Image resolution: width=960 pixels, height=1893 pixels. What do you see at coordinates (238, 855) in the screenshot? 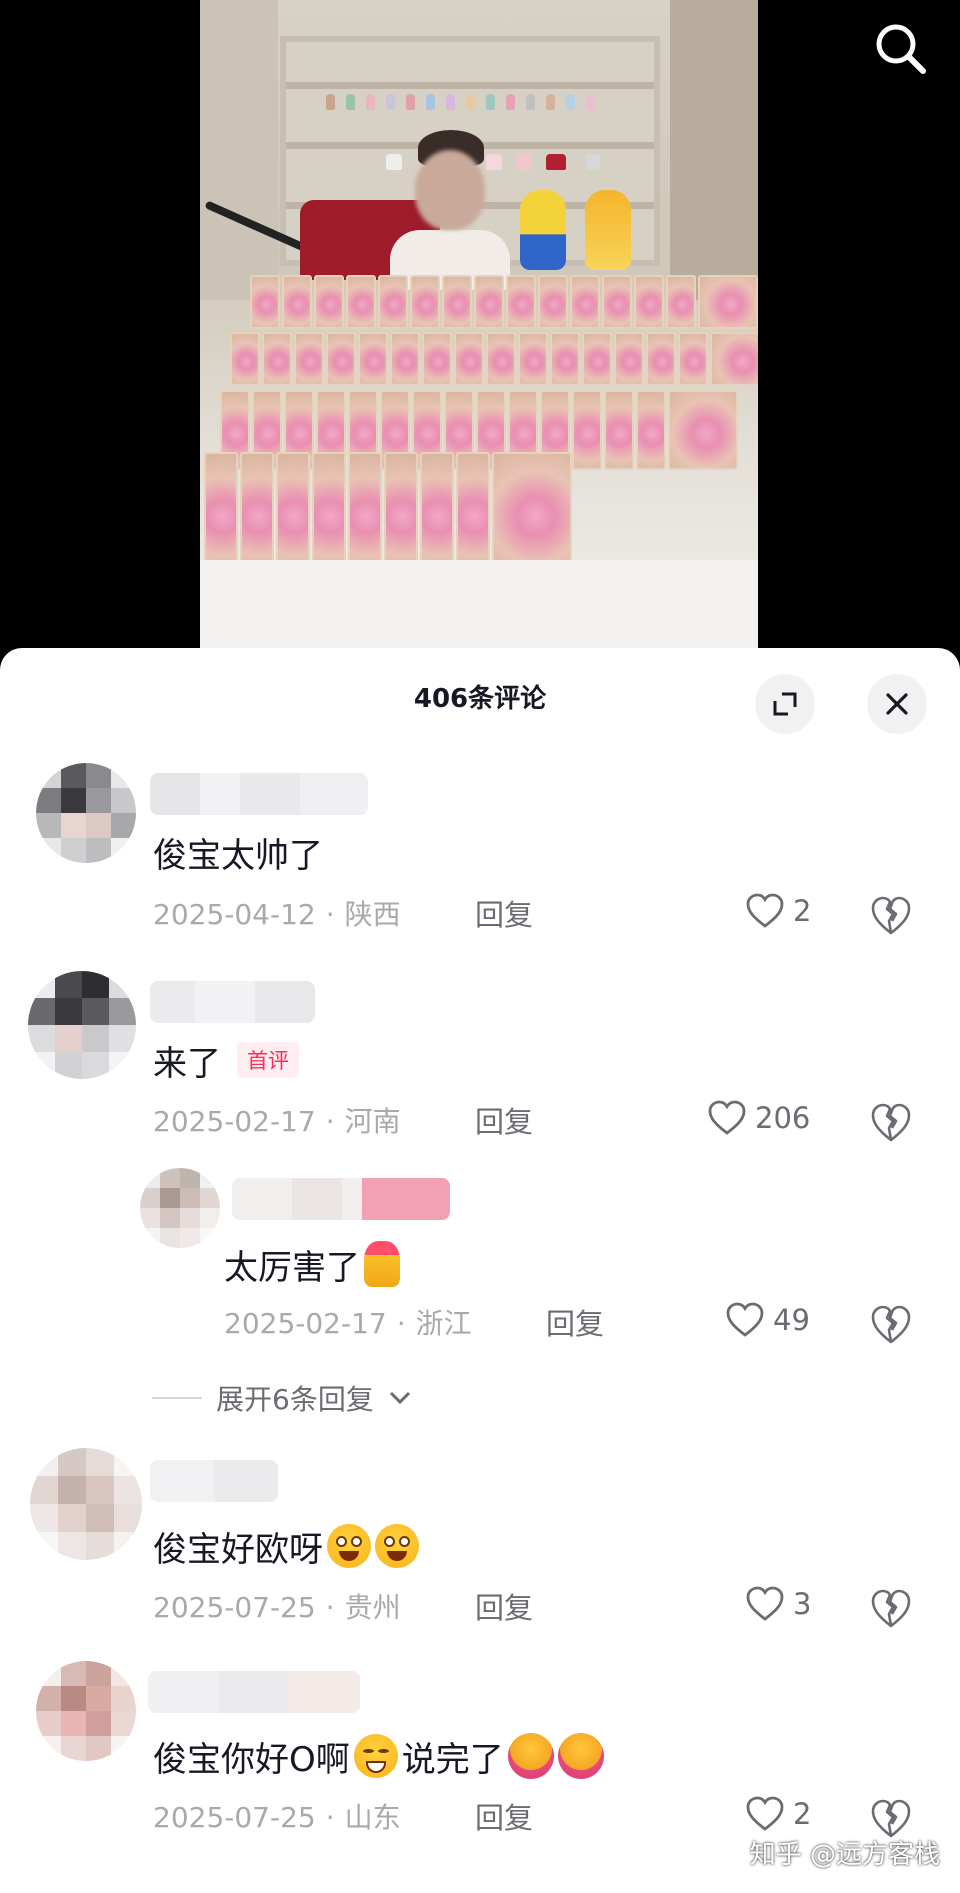
I see `comment-text-content: 俊宝太帅了` at bounding box center [238, 855].